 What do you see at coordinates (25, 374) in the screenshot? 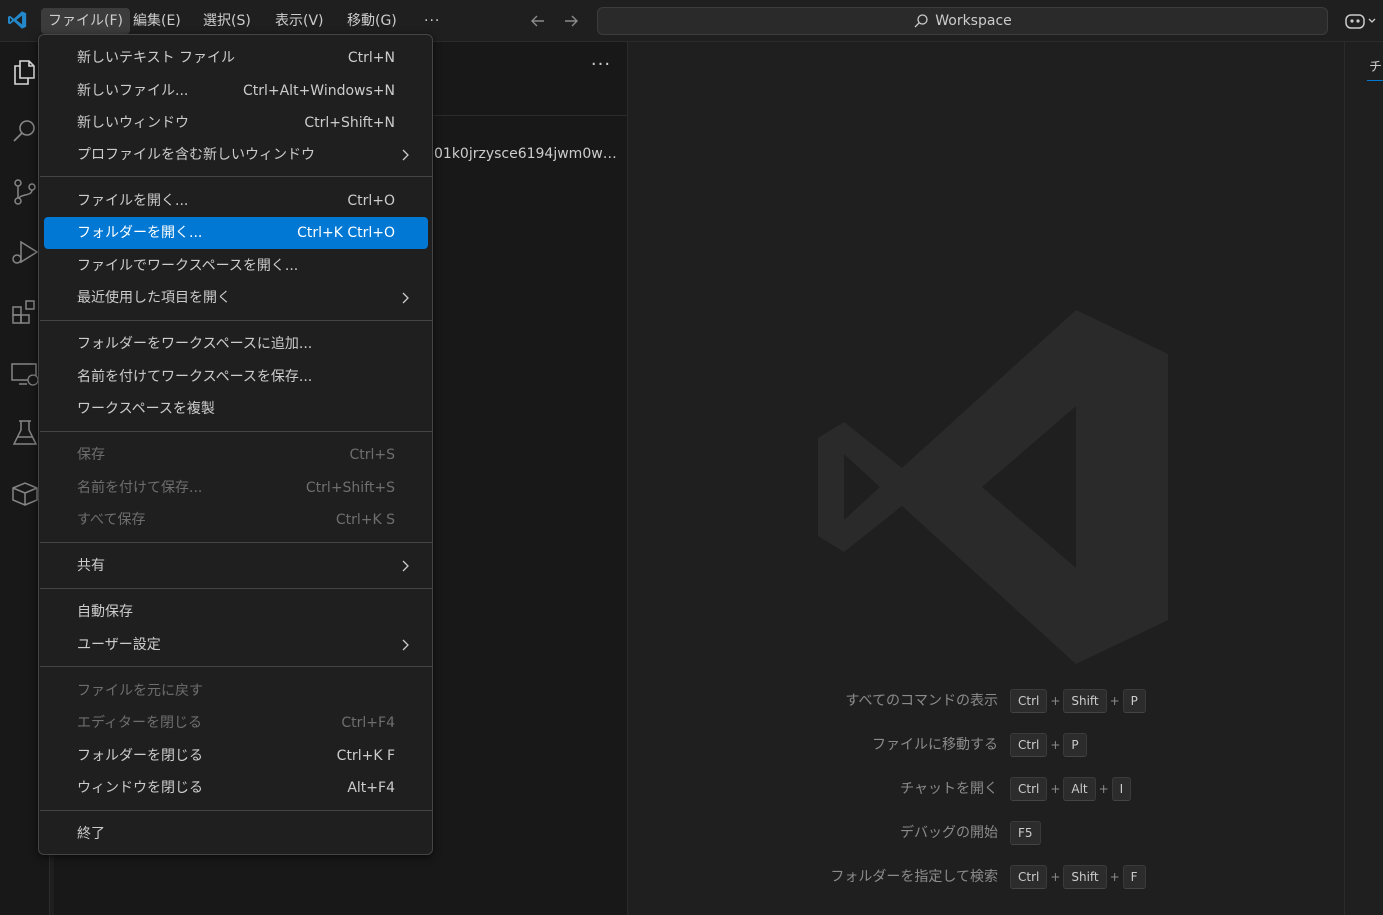
I see `remote-explorer-icon` at bounding box center [25, 374].